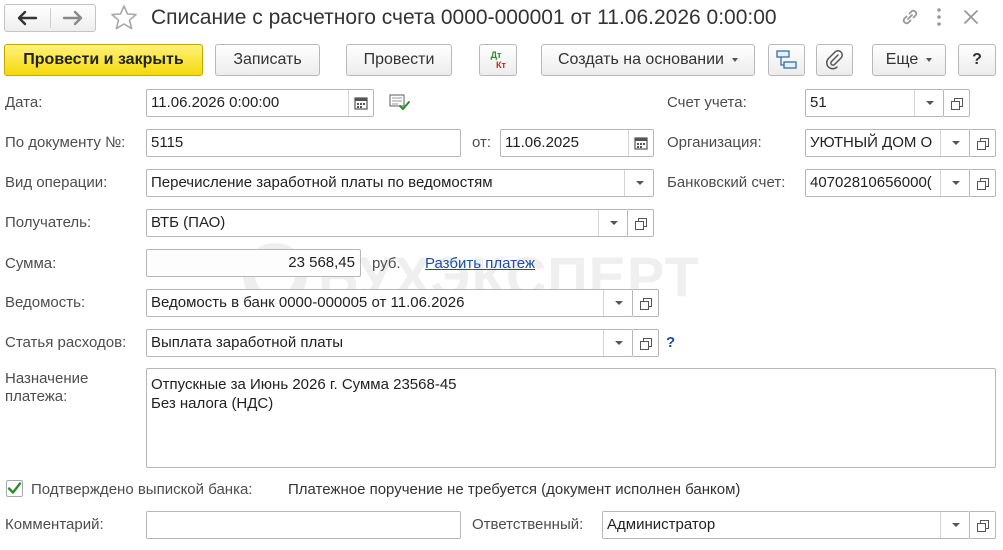 Image resolution: width=1003 pixels, height=550 pixels. What do you see at coordinates (977, 60) in the screenshot?
I see `help-button: ?` at bounding box center [977, 60].